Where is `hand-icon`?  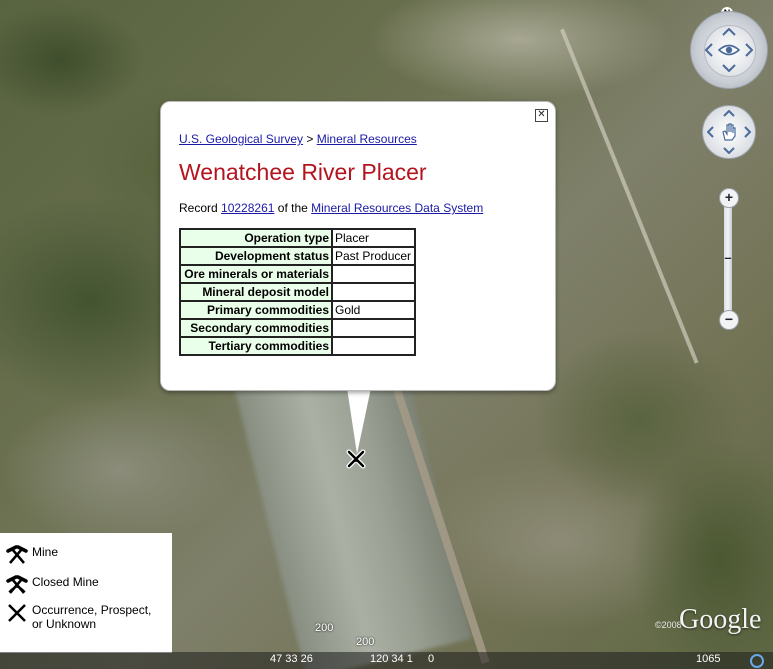 hand-icon is located at coordinates (729, 132).